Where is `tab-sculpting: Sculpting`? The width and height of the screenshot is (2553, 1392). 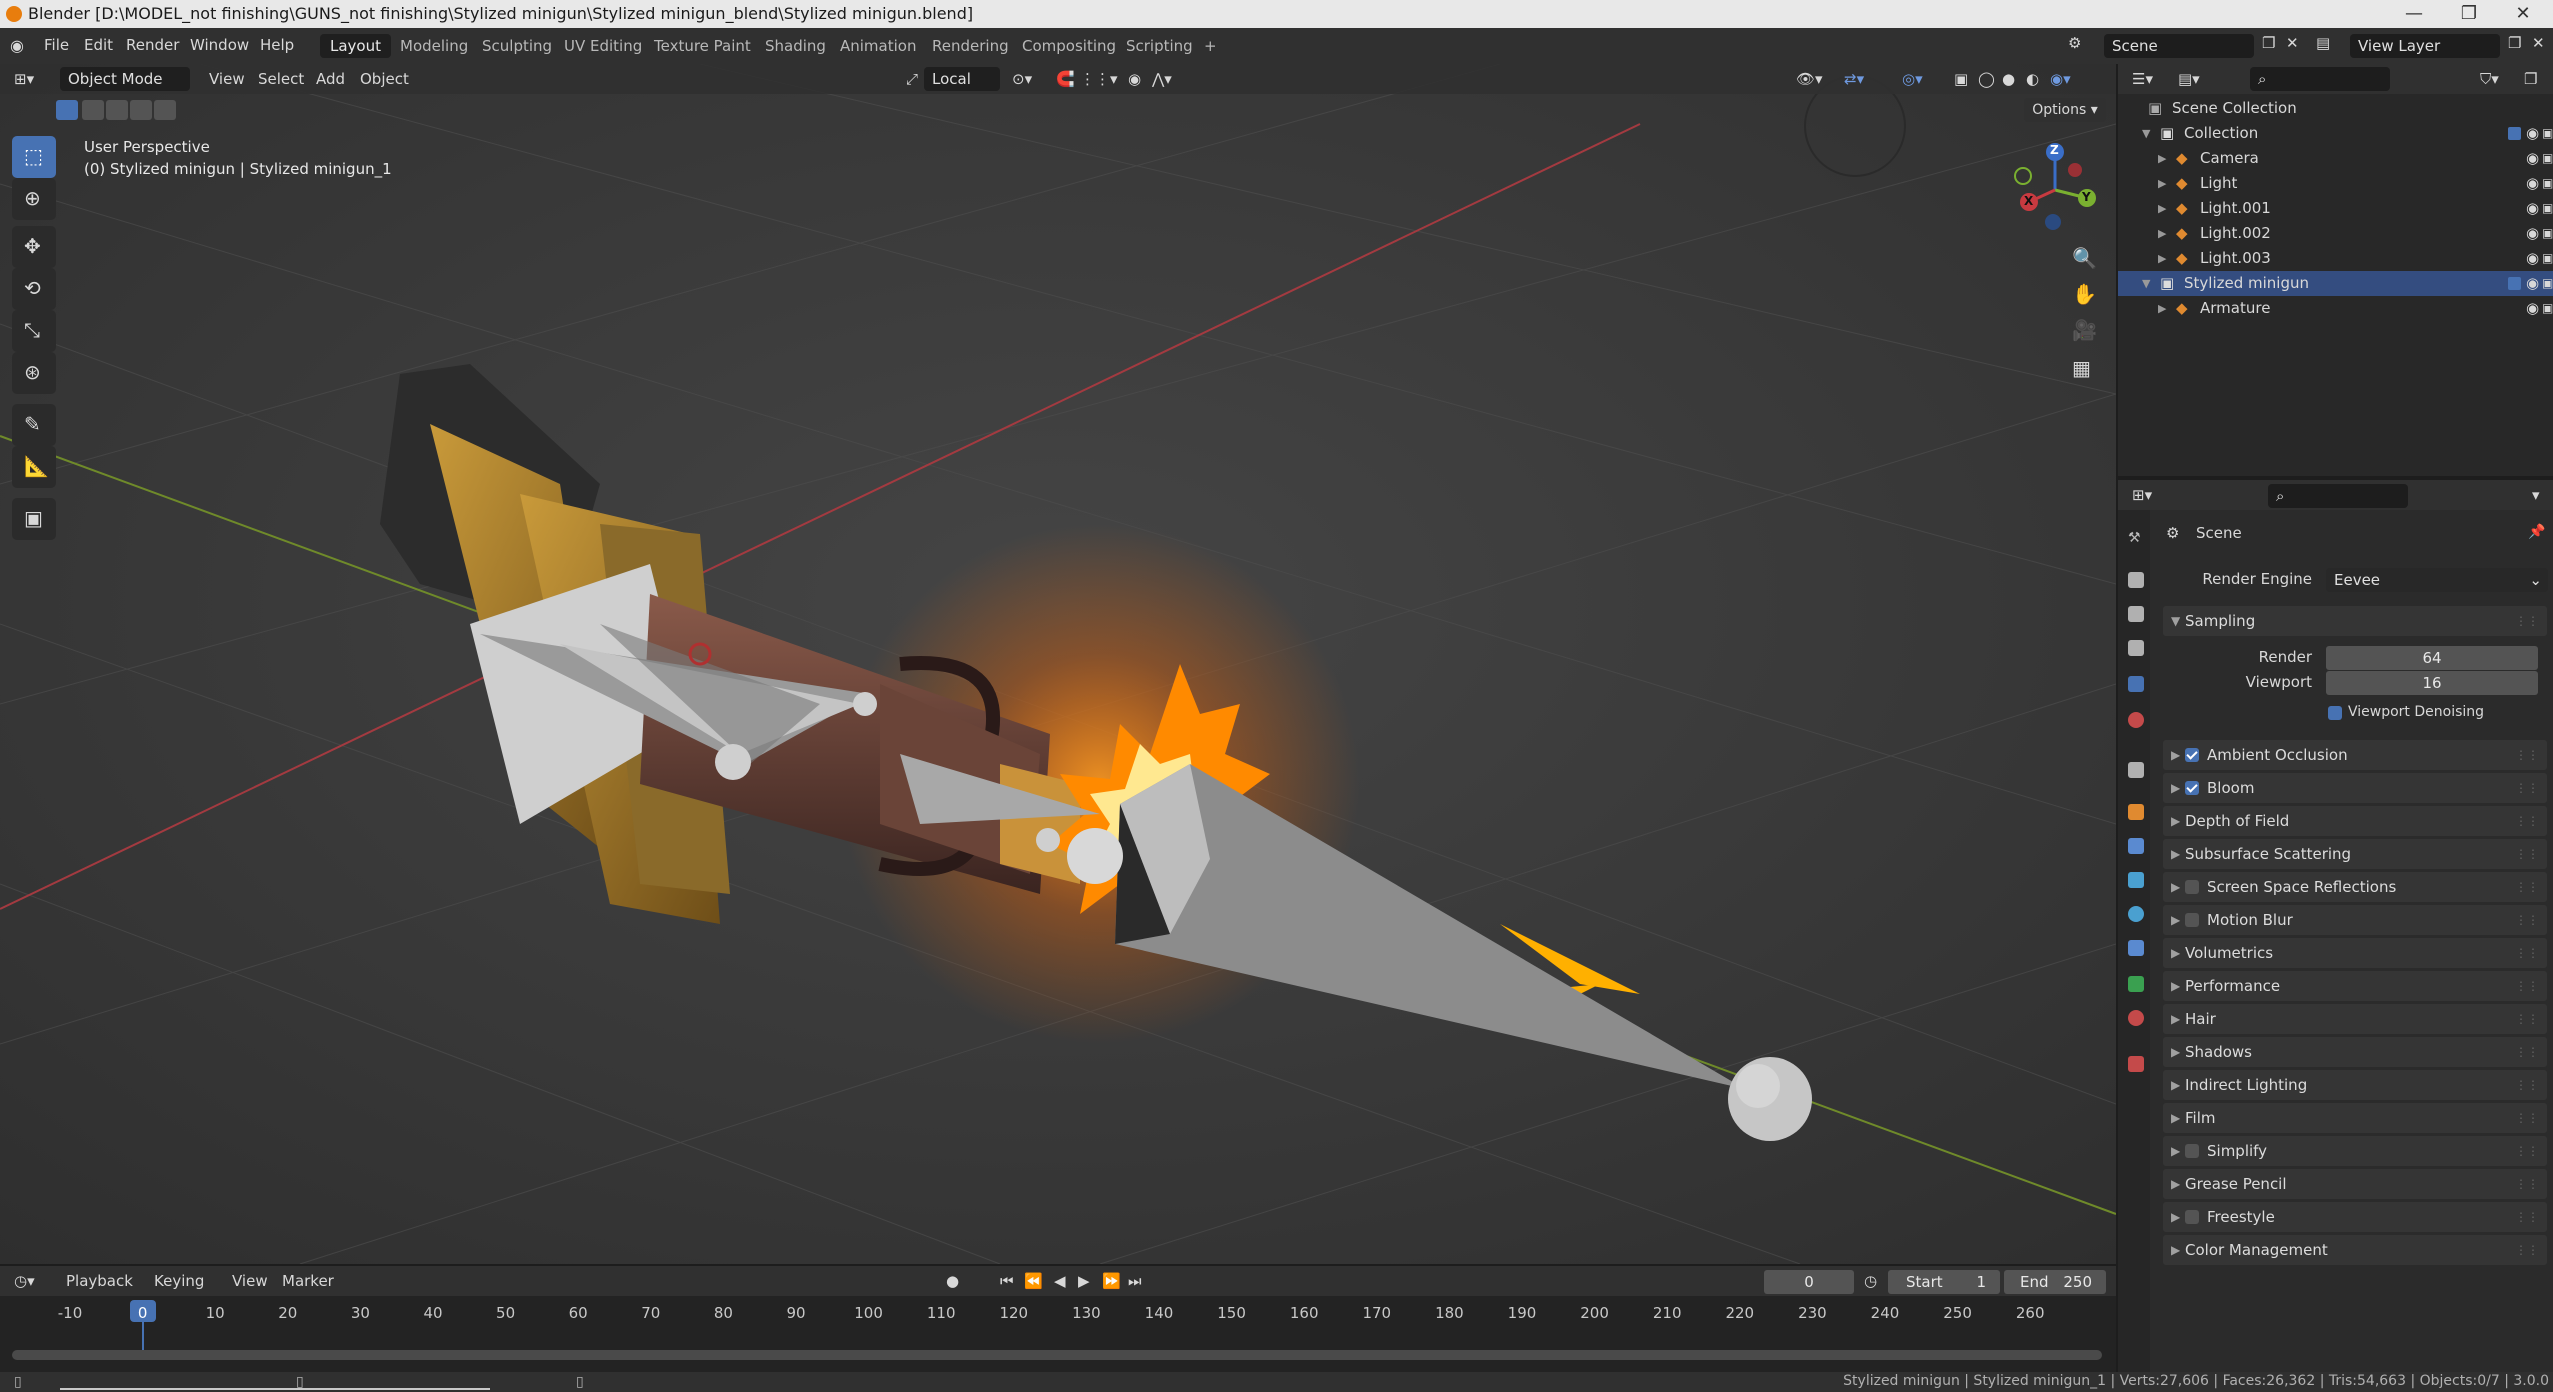
tab-sculpting: Sculpting is located at coordinates (517, 46).